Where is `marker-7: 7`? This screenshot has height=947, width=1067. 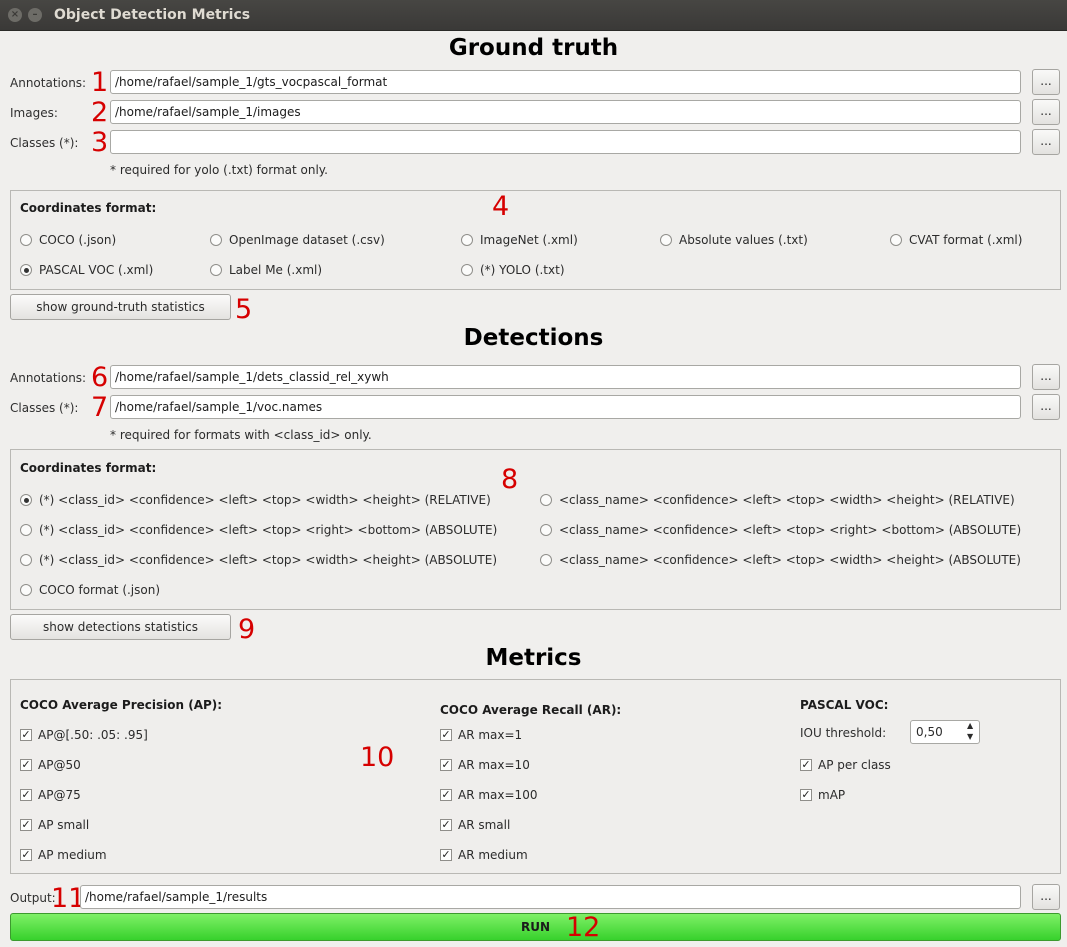
marker-7: 7 is located at coordinates (100, 407).